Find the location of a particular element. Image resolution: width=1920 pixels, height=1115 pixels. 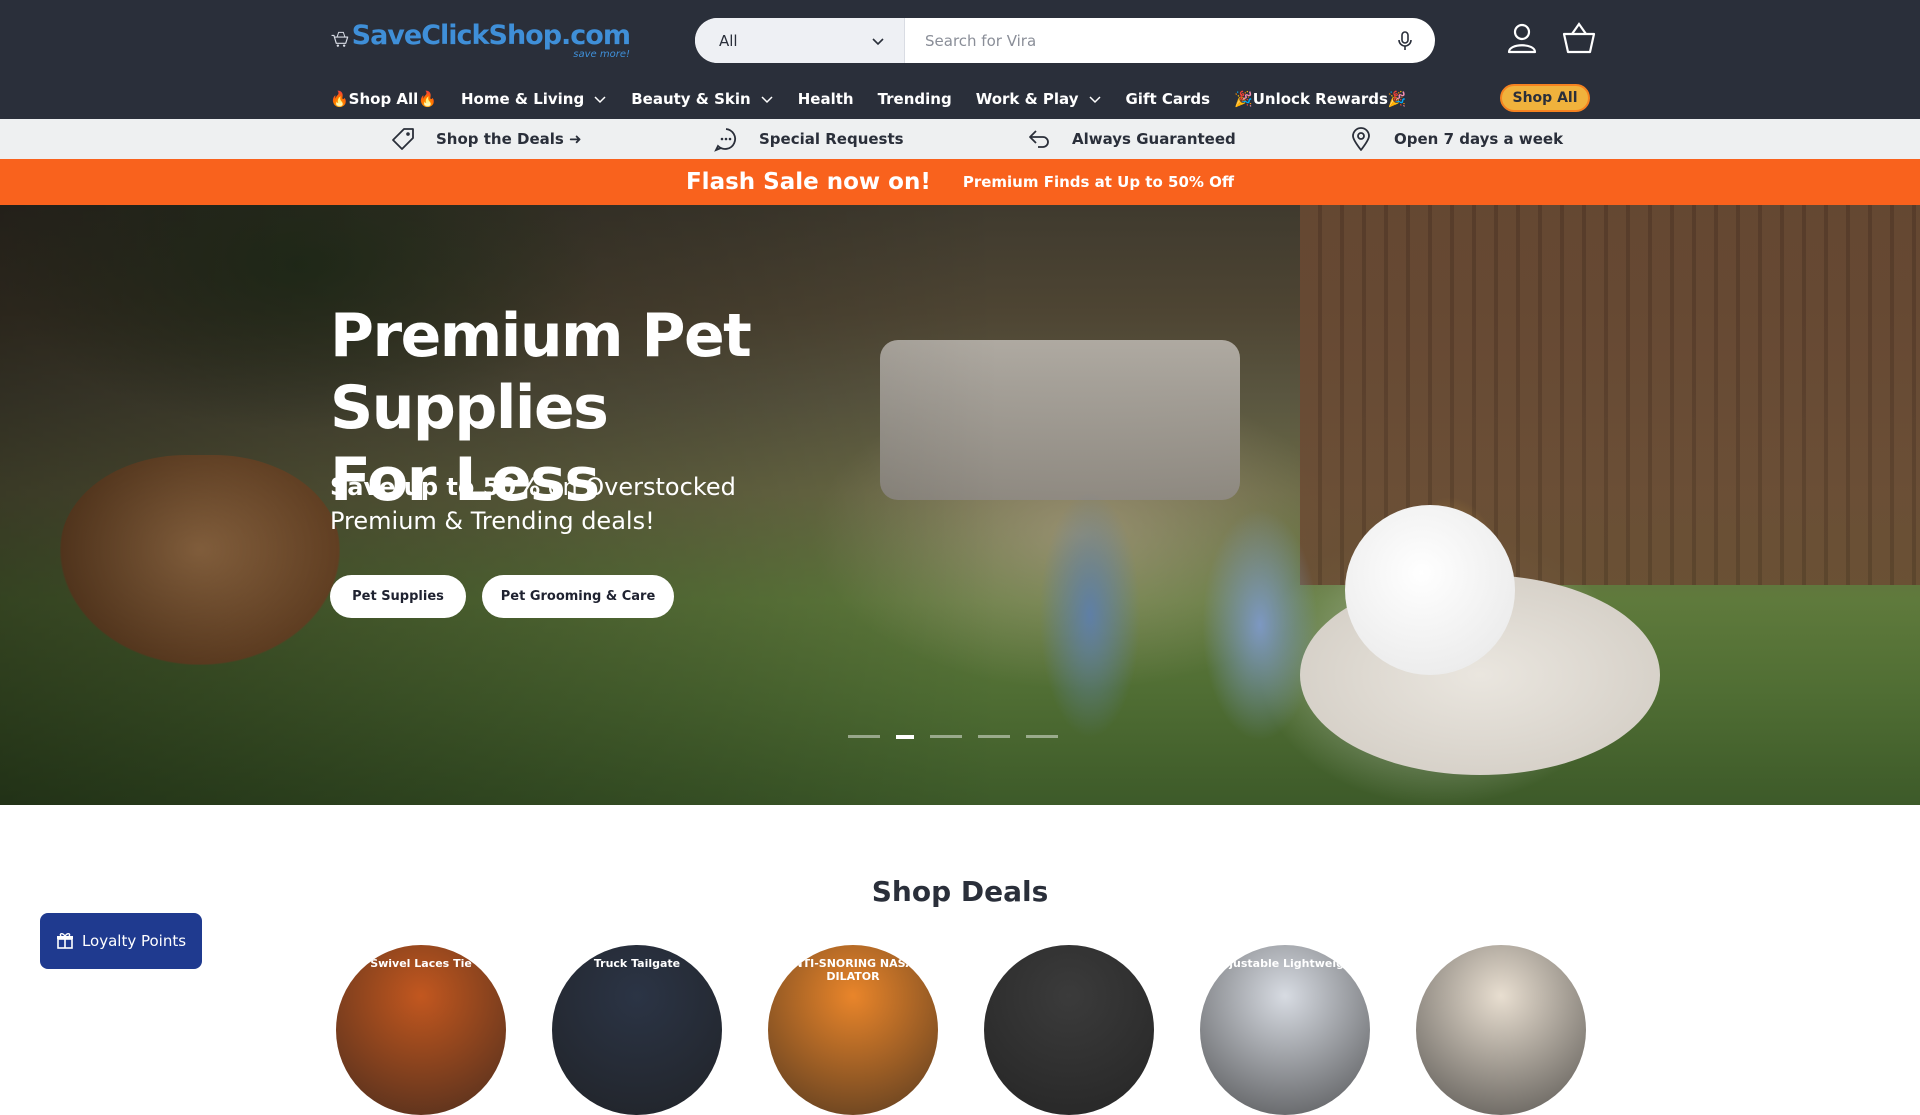

shop-deals-title: Shop Deals is located at coordinates (960, 891).